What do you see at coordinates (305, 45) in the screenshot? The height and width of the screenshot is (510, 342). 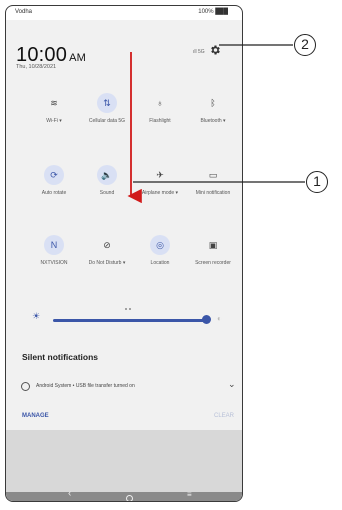 I see `callout-2: 2` at bounding box center [305, 45].